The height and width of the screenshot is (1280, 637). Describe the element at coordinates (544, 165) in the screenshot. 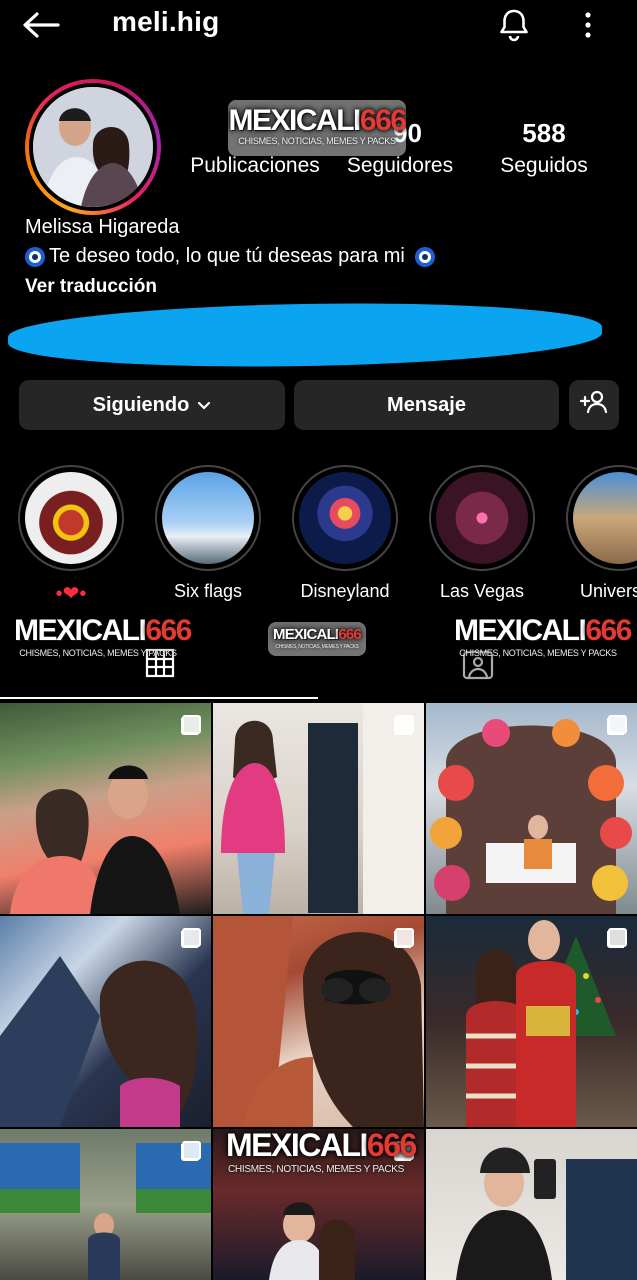

I see `stat-following-label: Seguidos` at that location.